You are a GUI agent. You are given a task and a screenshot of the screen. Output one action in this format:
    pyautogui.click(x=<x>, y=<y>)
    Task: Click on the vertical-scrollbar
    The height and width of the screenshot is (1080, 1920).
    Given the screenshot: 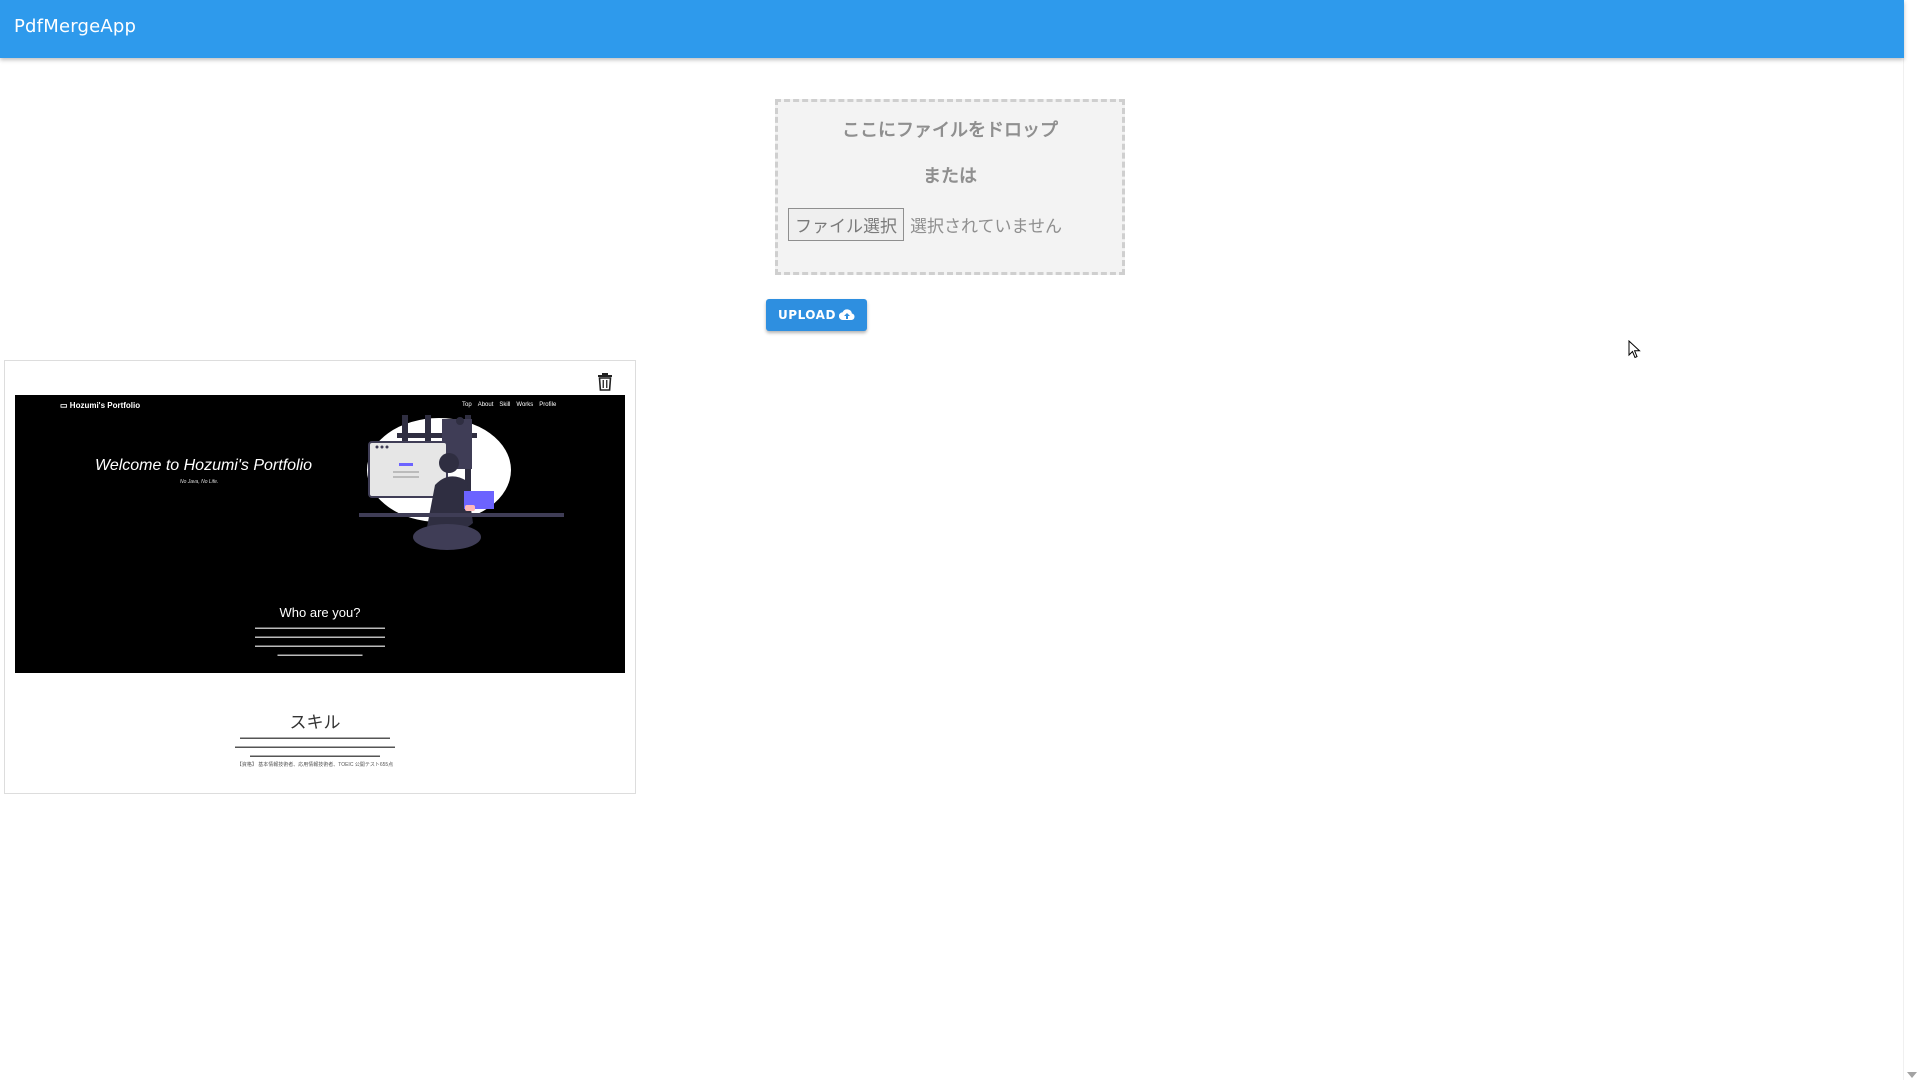 What is the action you would take?
    pyautogui.click(x=1911, y=540)
    